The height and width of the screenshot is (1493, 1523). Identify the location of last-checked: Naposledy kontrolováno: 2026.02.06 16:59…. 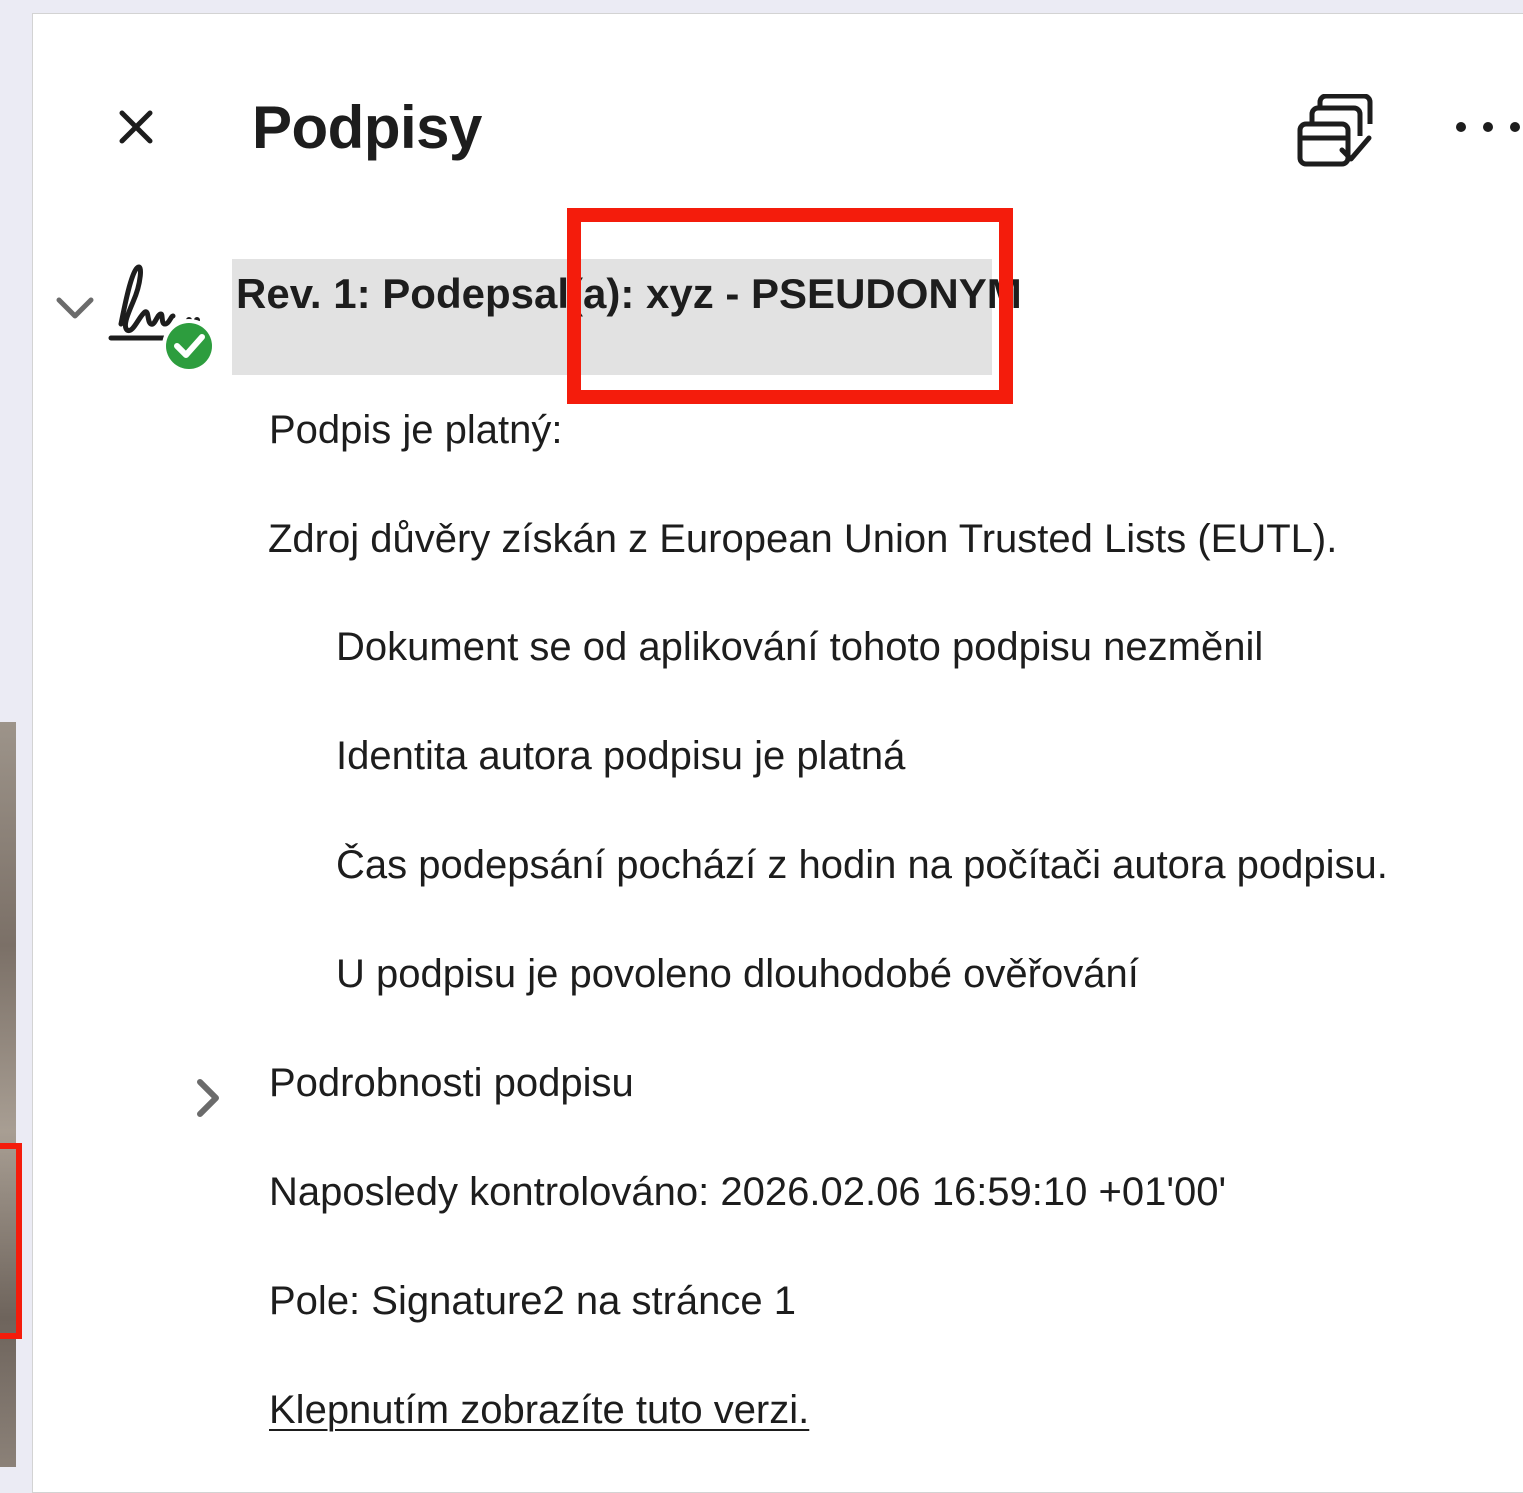
(748, 1192).